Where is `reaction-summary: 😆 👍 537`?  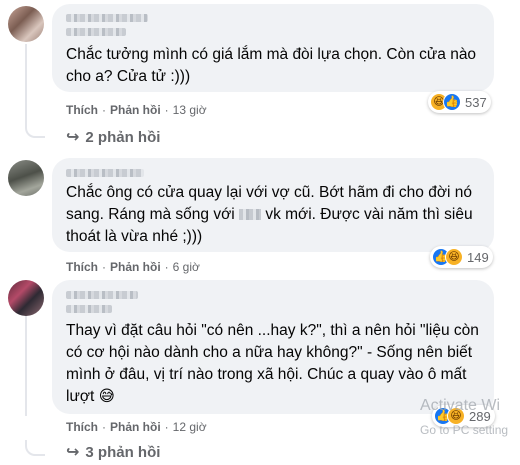
reaction-summary: 😆 👍 537 is located at coordinates (459, 102).